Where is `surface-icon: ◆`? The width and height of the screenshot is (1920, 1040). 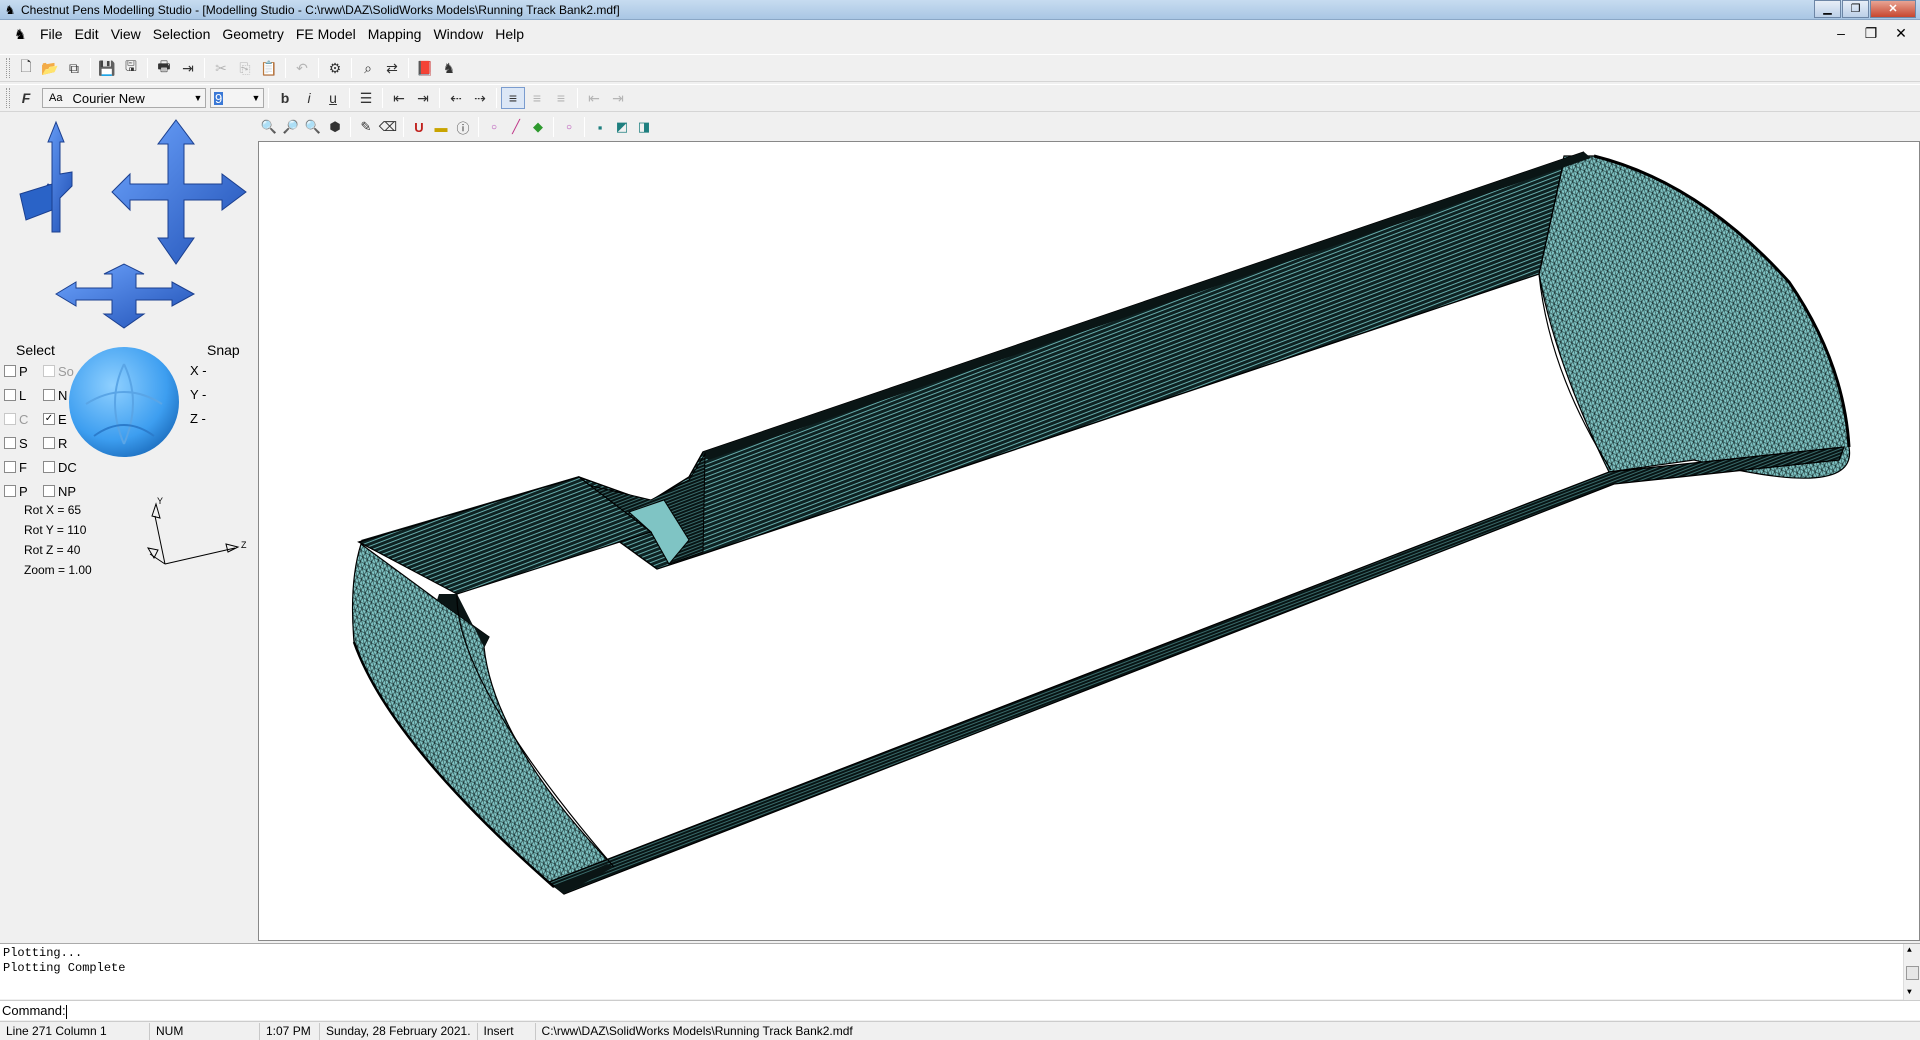
surface-icon: ◆ is located at coordinates (538, 127).